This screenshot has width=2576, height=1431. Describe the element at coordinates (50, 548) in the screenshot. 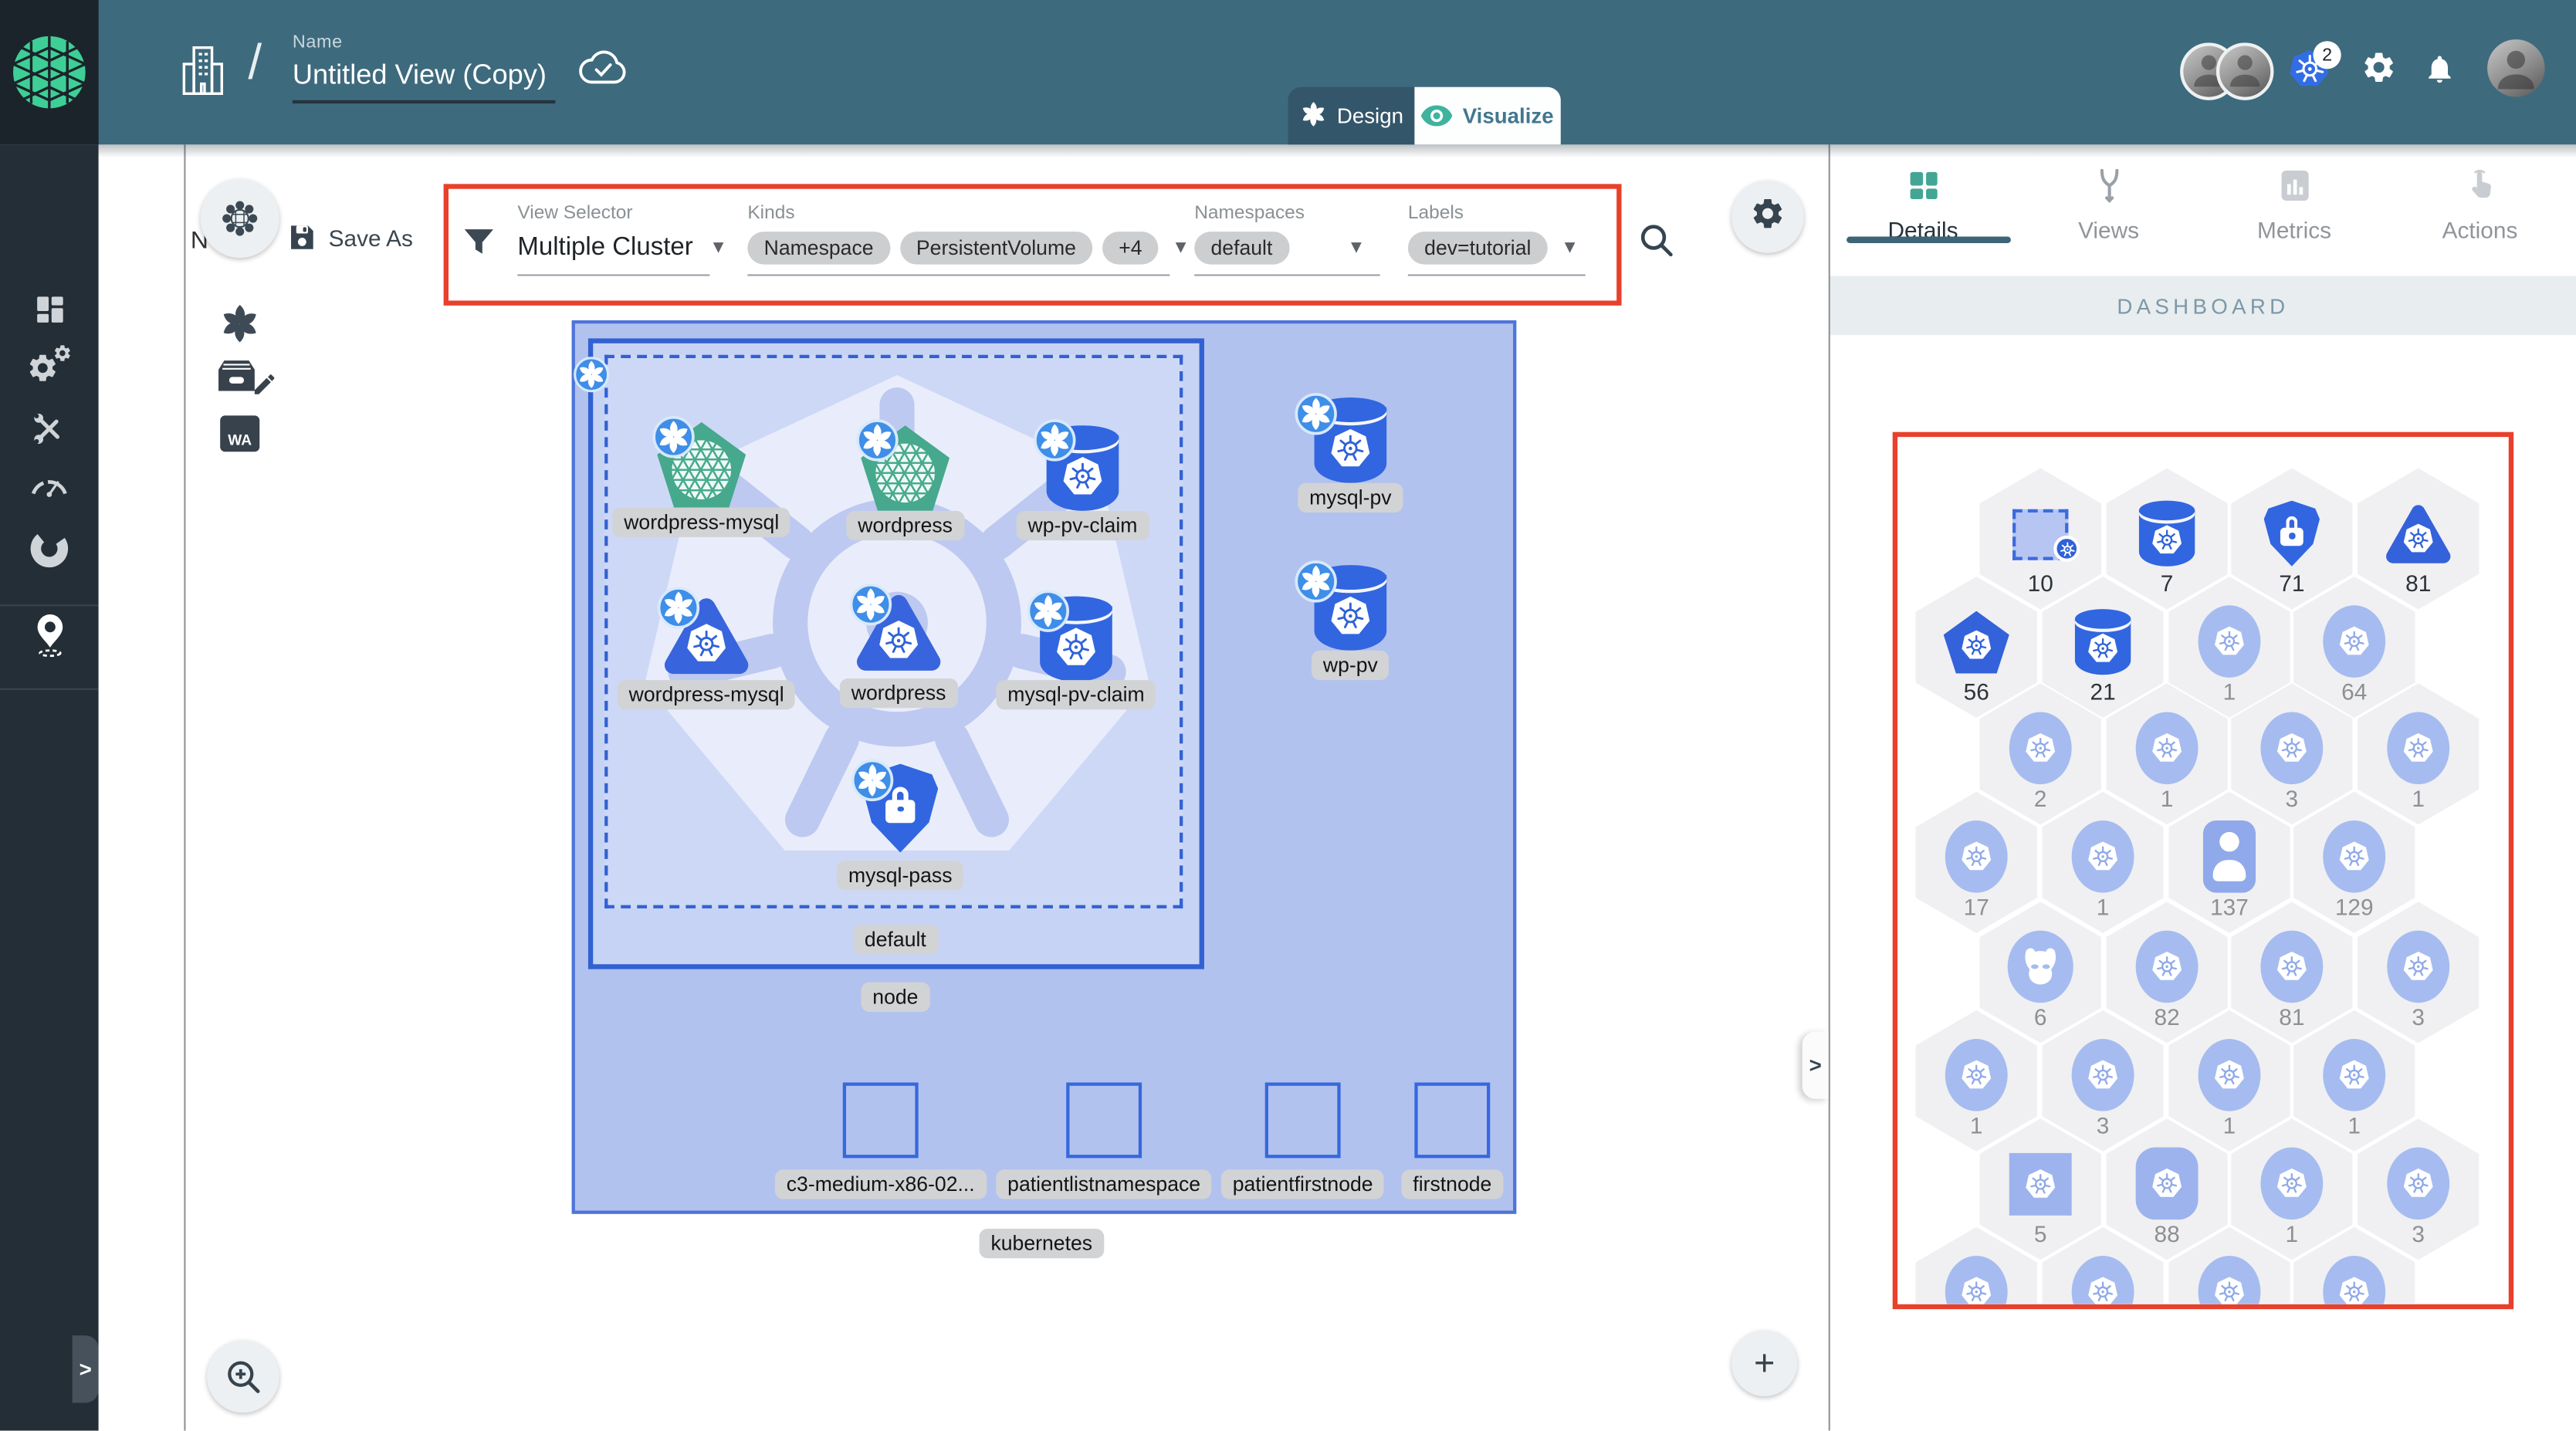

I see `sidebar-item-extensions` at that location.